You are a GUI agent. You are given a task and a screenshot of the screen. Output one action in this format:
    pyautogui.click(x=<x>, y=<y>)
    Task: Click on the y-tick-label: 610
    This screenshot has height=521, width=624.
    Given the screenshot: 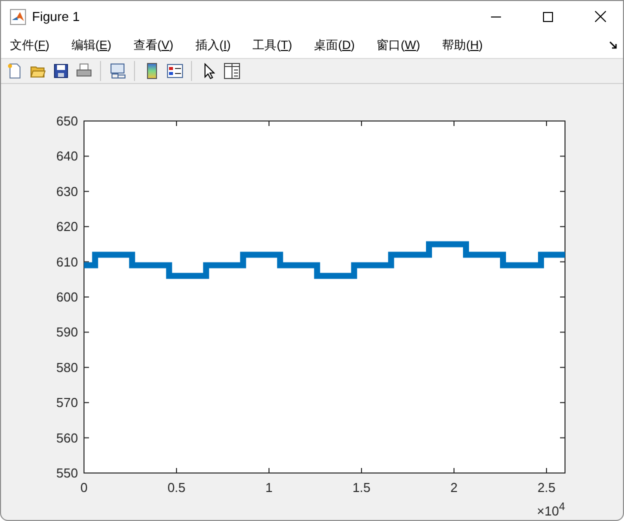 What is the action you would take?
    pyautogui.click(x=67, y=262)
    